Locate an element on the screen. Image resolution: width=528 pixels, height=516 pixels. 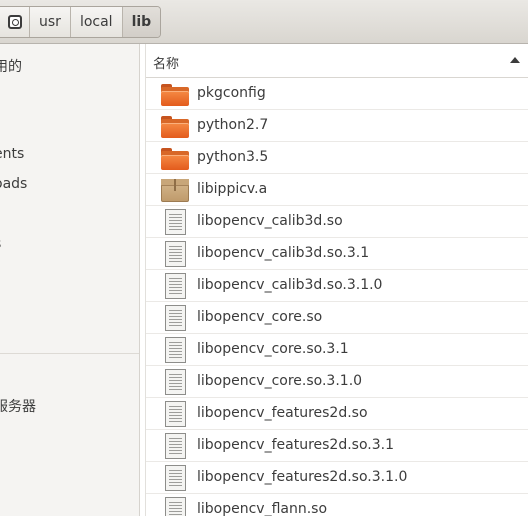
sort-ascending-icon is located at coordinates (515, 60).